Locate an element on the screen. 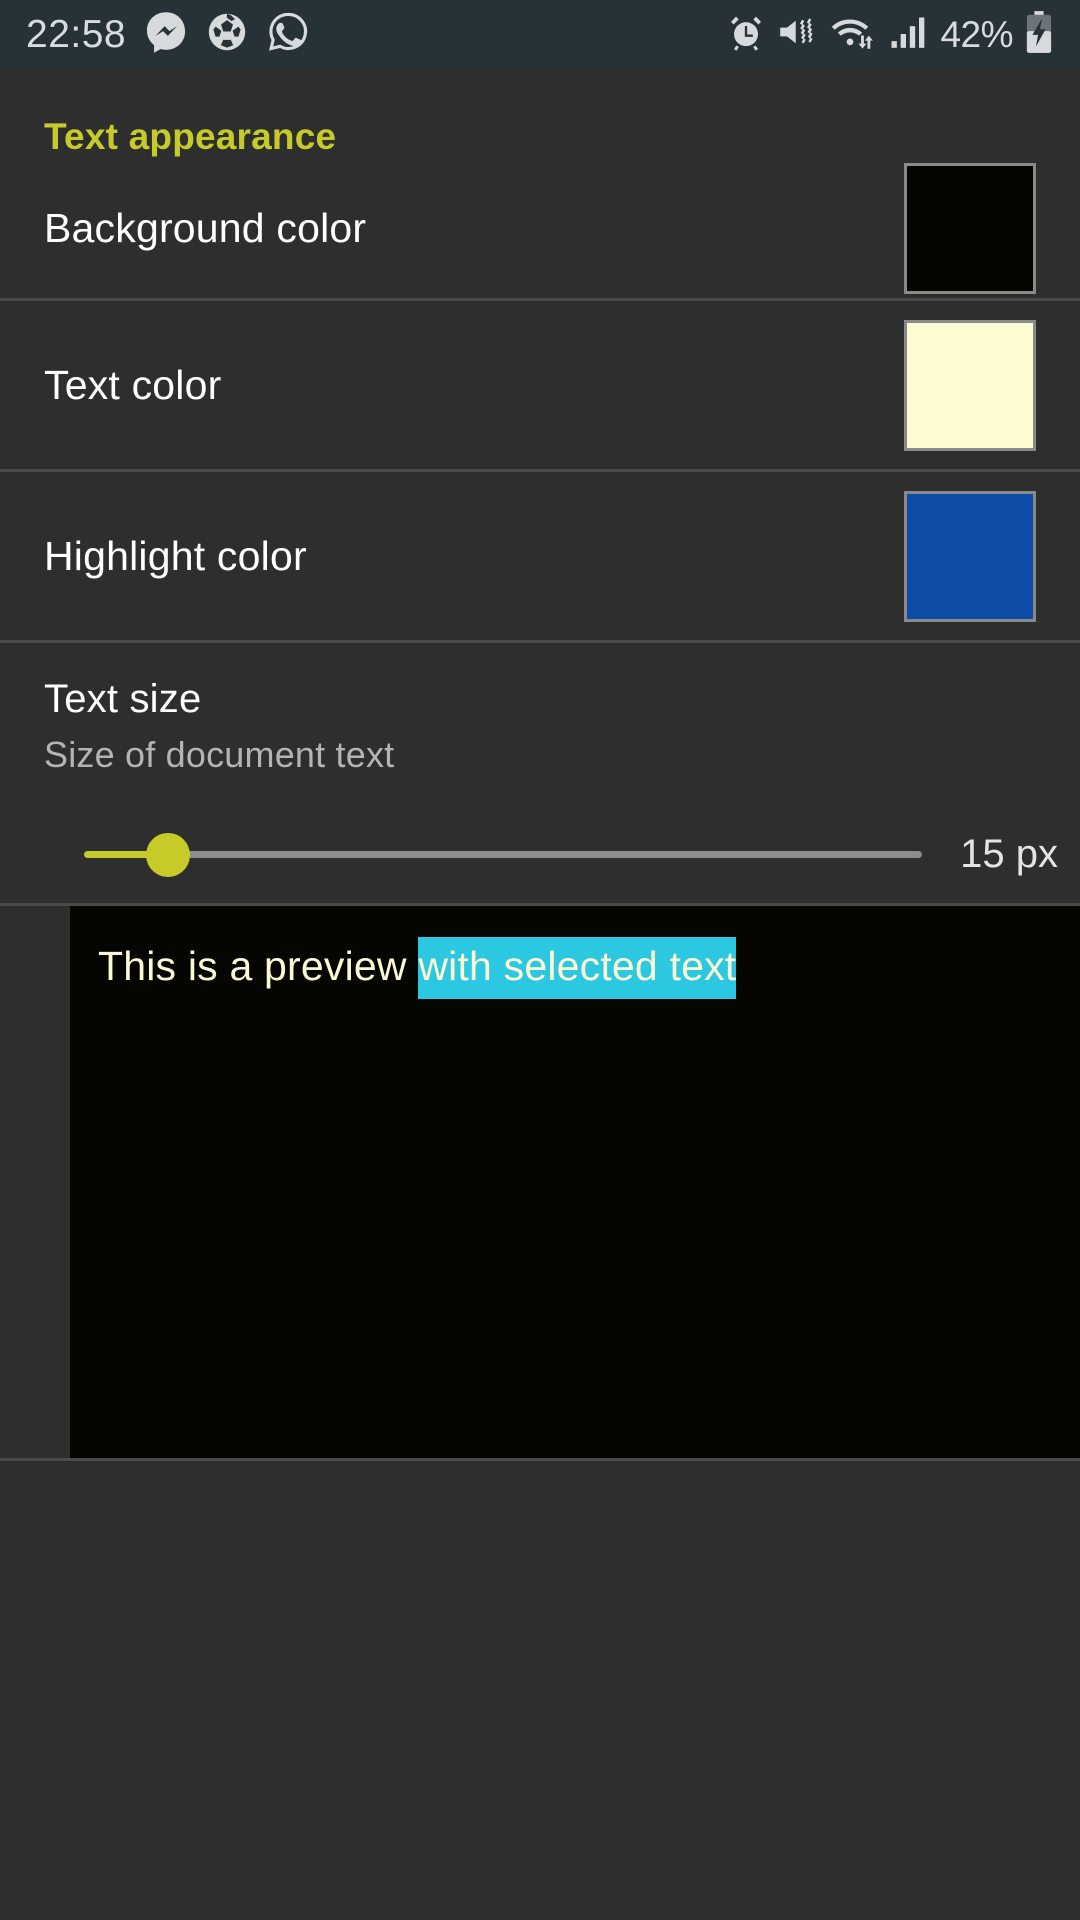 The height and width of the screenshot is (1920, 1080). pref-label-background-color: Background color is located at coordinates (205, 227).